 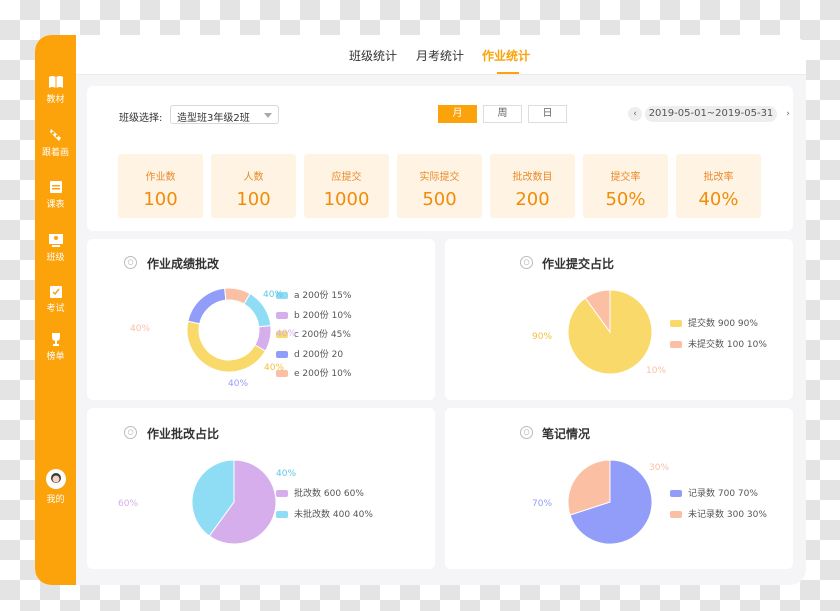 I want to click on pie-percent-label: 70%, so click(x=542, y=504).